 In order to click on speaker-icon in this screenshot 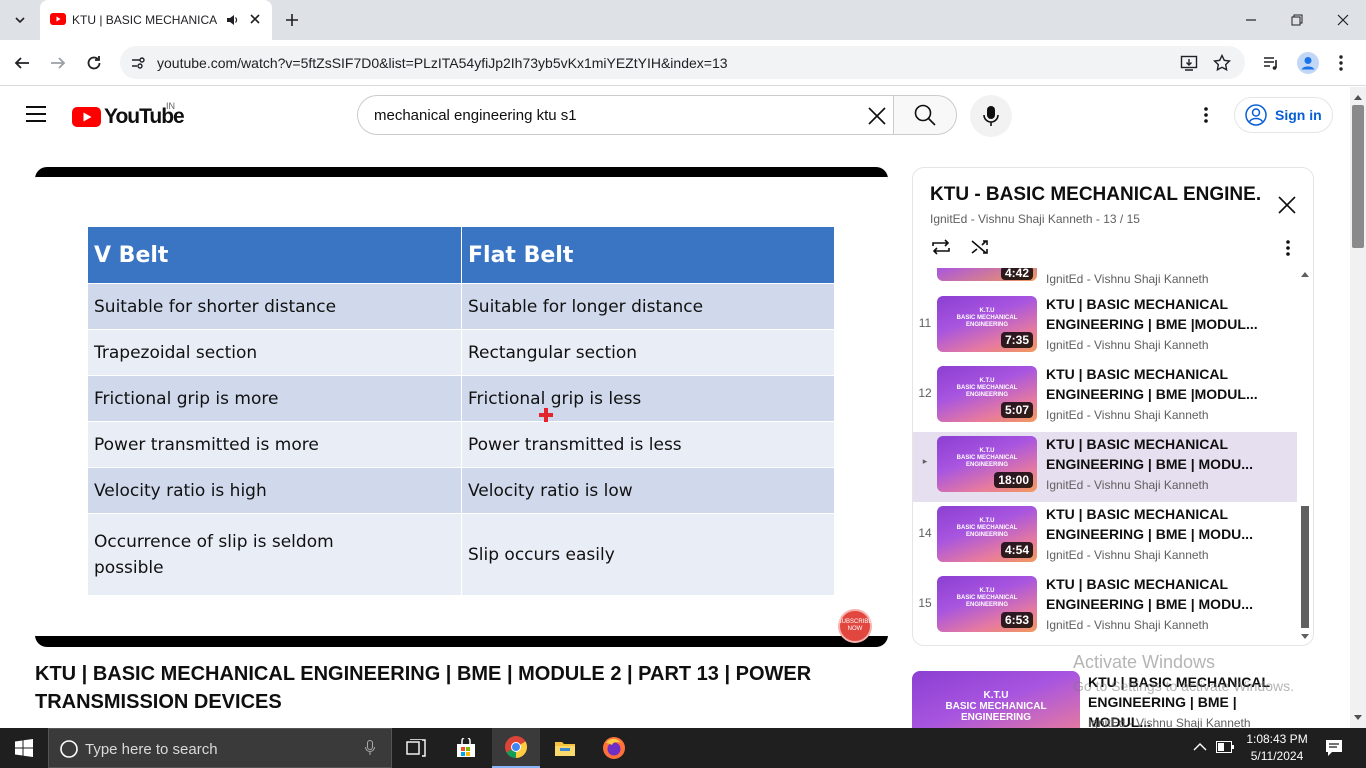, I will do `click(232, 20)`.